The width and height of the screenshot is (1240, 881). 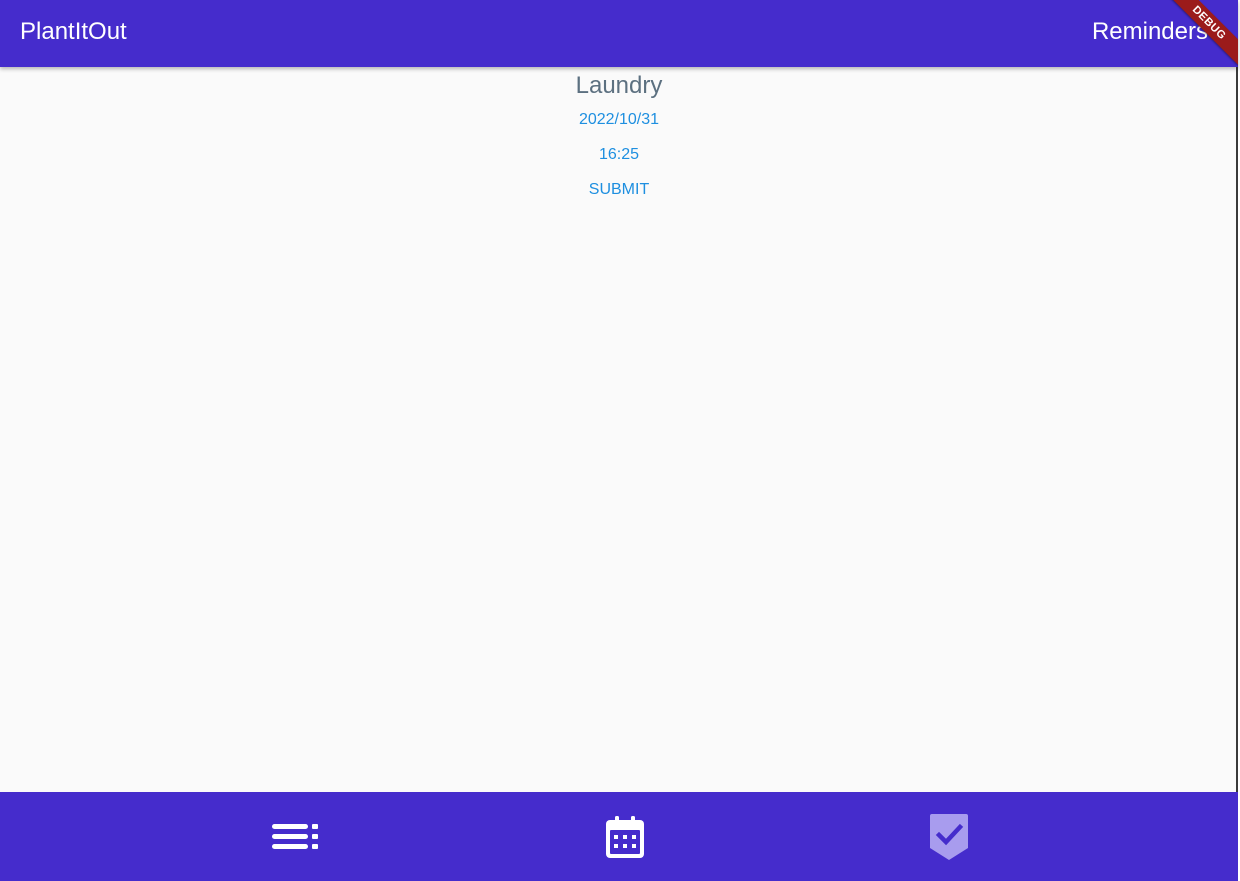 I want to click on nav-item-list, so click(x=295, y=837).